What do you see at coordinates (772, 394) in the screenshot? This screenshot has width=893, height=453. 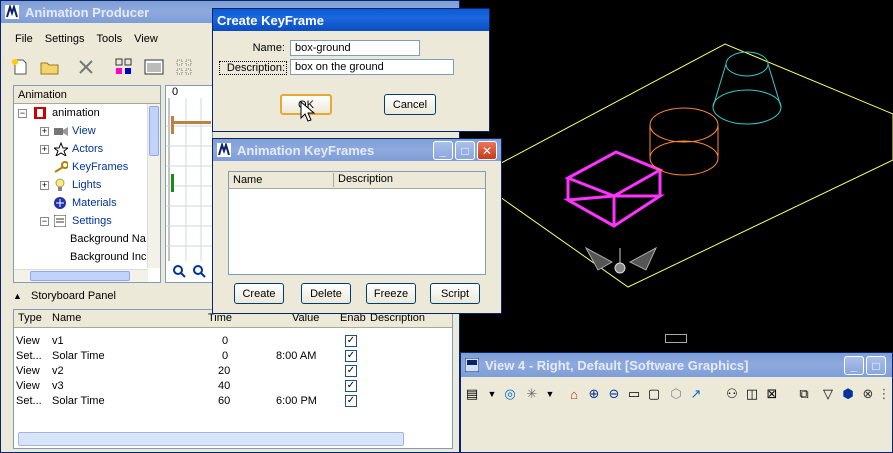 I see `view-next-icon: ⊠` at bounding box center [772, 394].